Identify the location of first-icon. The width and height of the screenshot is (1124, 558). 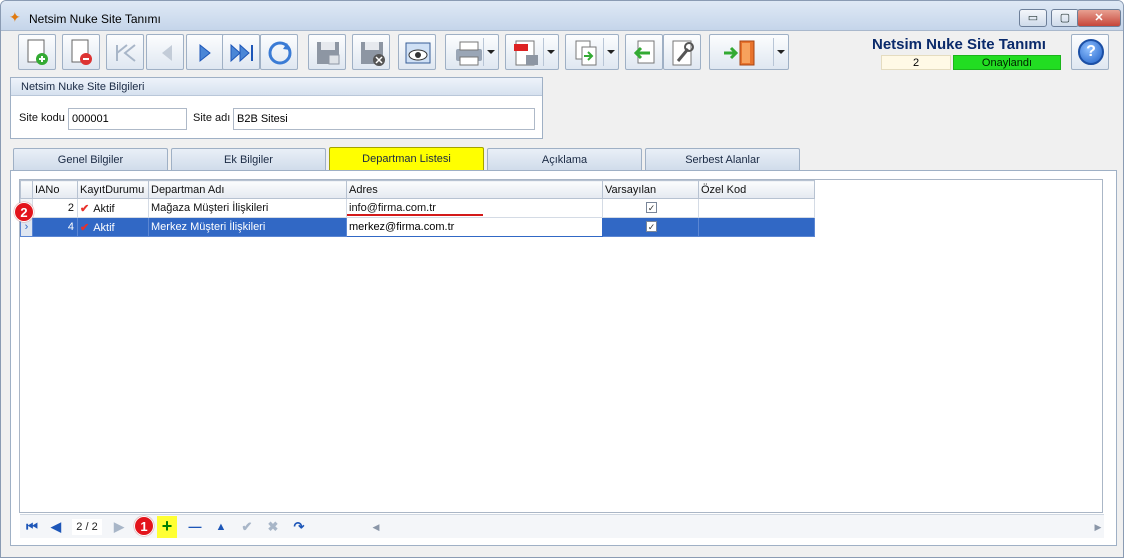
(126, 53).